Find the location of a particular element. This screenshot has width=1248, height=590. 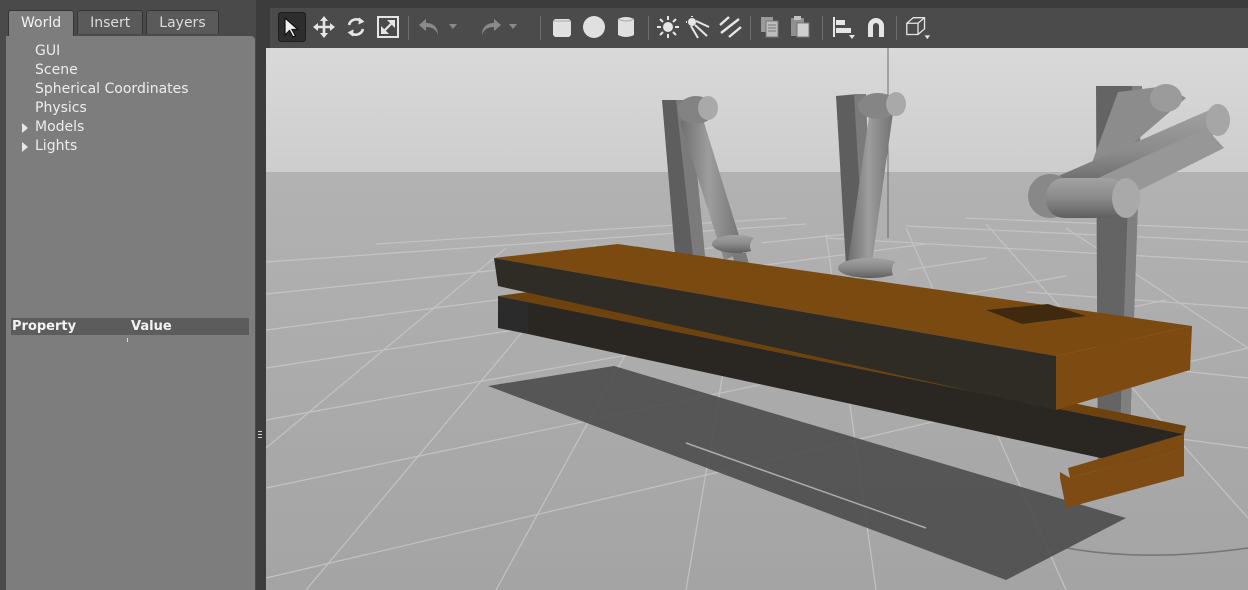

rotate-icon is located at coordinates (356, 27).